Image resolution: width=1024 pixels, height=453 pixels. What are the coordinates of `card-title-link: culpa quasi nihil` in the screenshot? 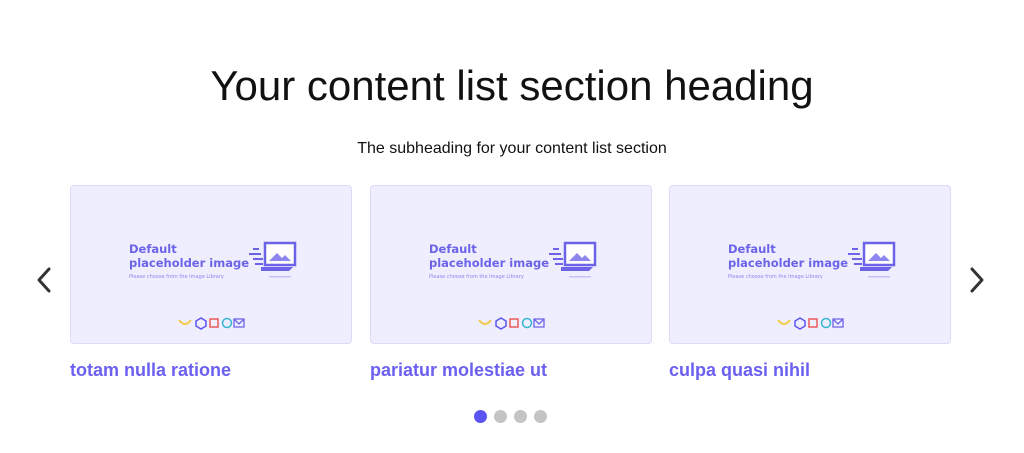 It's located at (810, 370).